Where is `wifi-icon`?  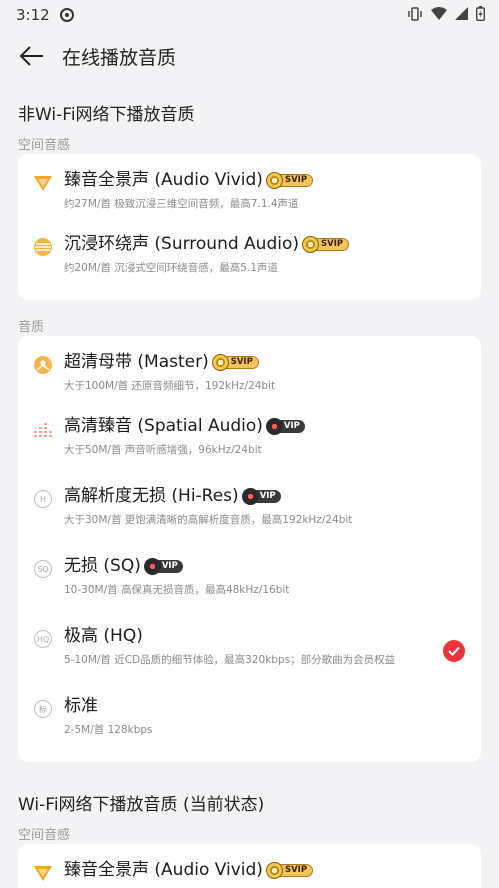 wifi-icon is located at coordinates (439, 13).